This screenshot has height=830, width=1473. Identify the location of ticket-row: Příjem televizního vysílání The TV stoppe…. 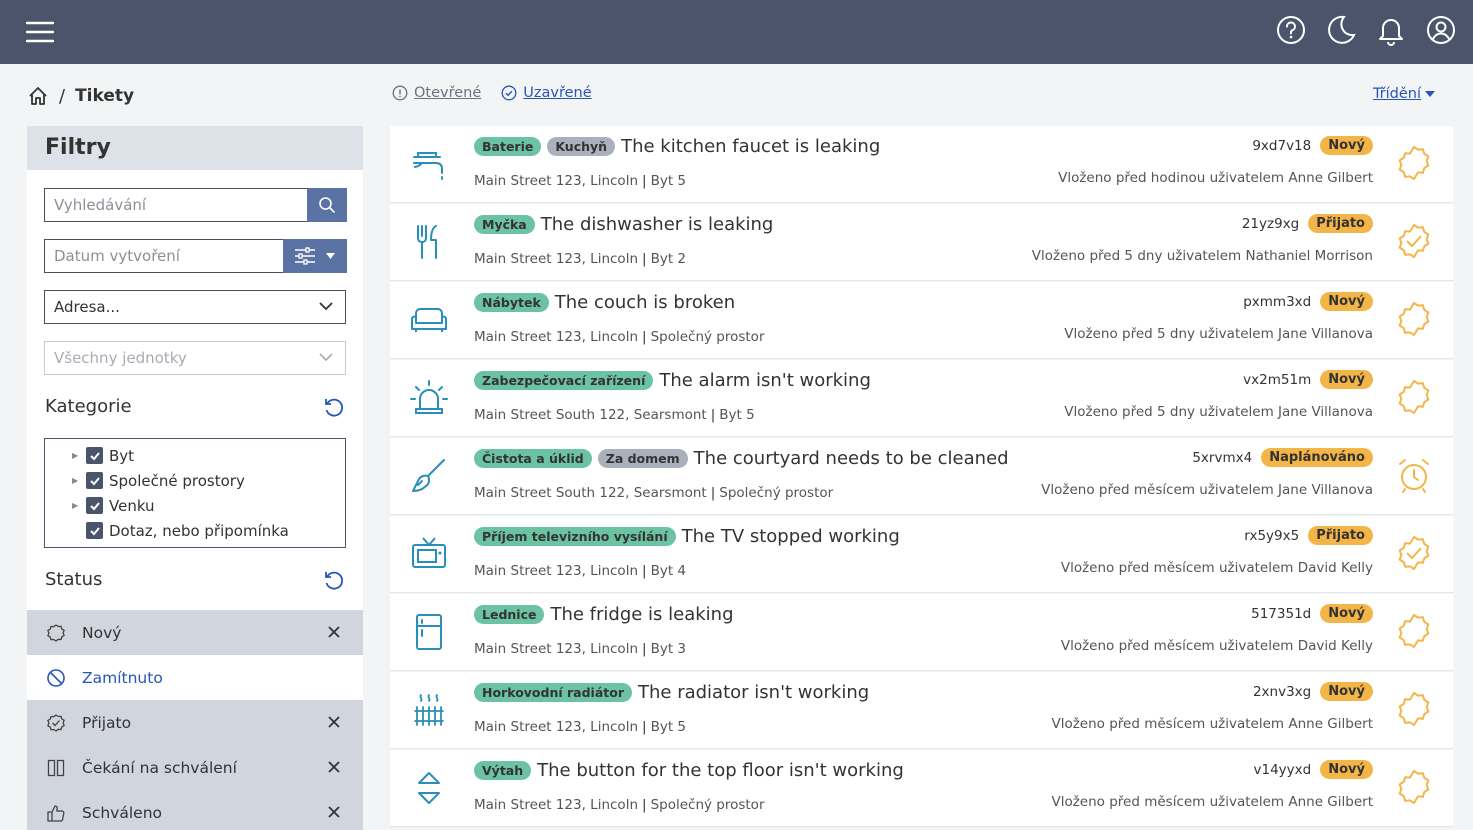
(921, 554).